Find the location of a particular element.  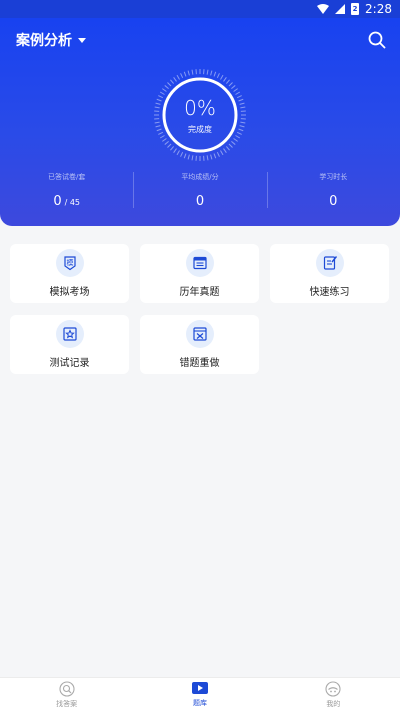

tab-find-answer: 找答案 is located at coordinates (66, 694).